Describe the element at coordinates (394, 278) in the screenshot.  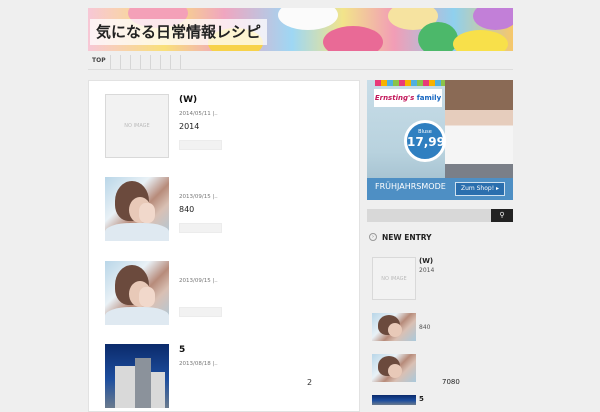
I see `sidebar-entry-thumbnail: NO IMAGE` at that location.